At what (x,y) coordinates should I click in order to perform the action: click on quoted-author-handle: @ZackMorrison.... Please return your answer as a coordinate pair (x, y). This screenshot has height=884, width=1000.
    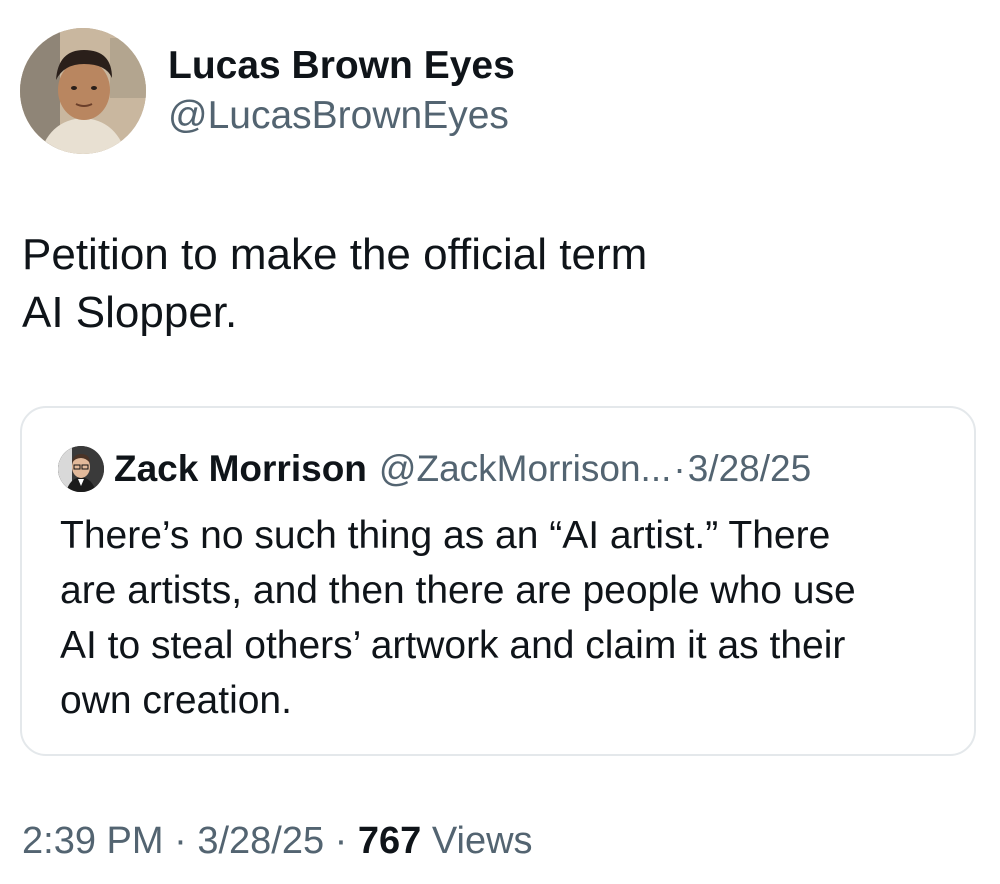
    Looking at the image, I should click on (525, 469).